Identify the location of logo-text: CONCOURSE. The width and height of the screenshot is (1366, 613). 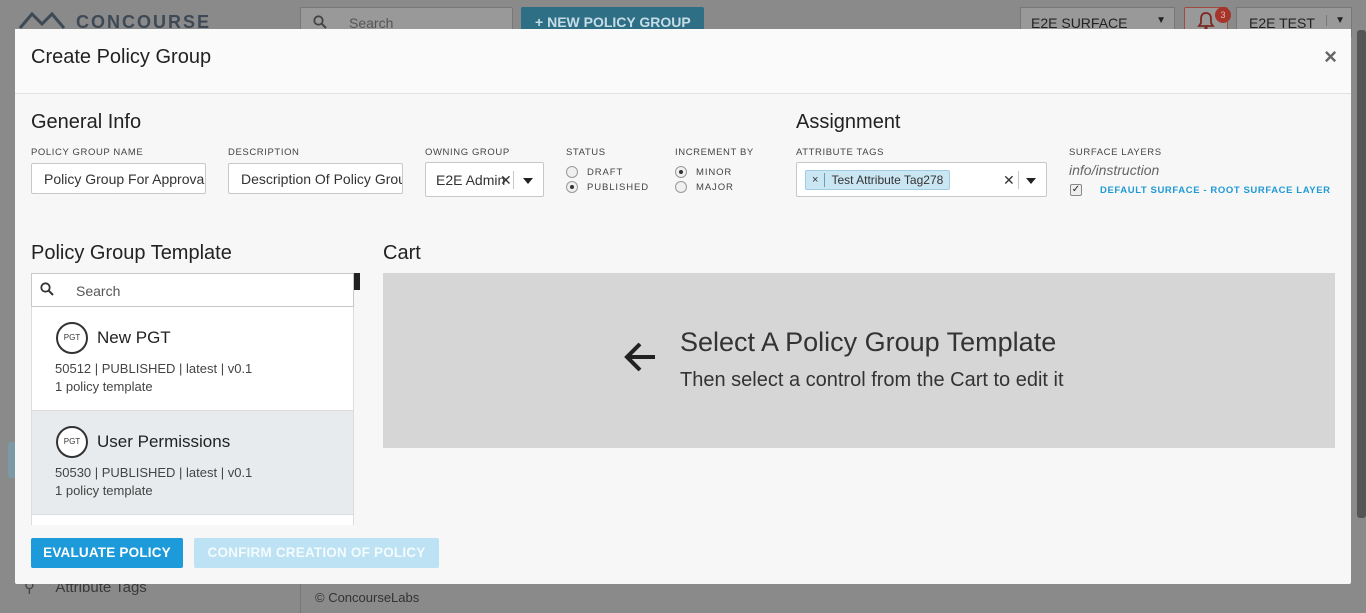
(144, 21).